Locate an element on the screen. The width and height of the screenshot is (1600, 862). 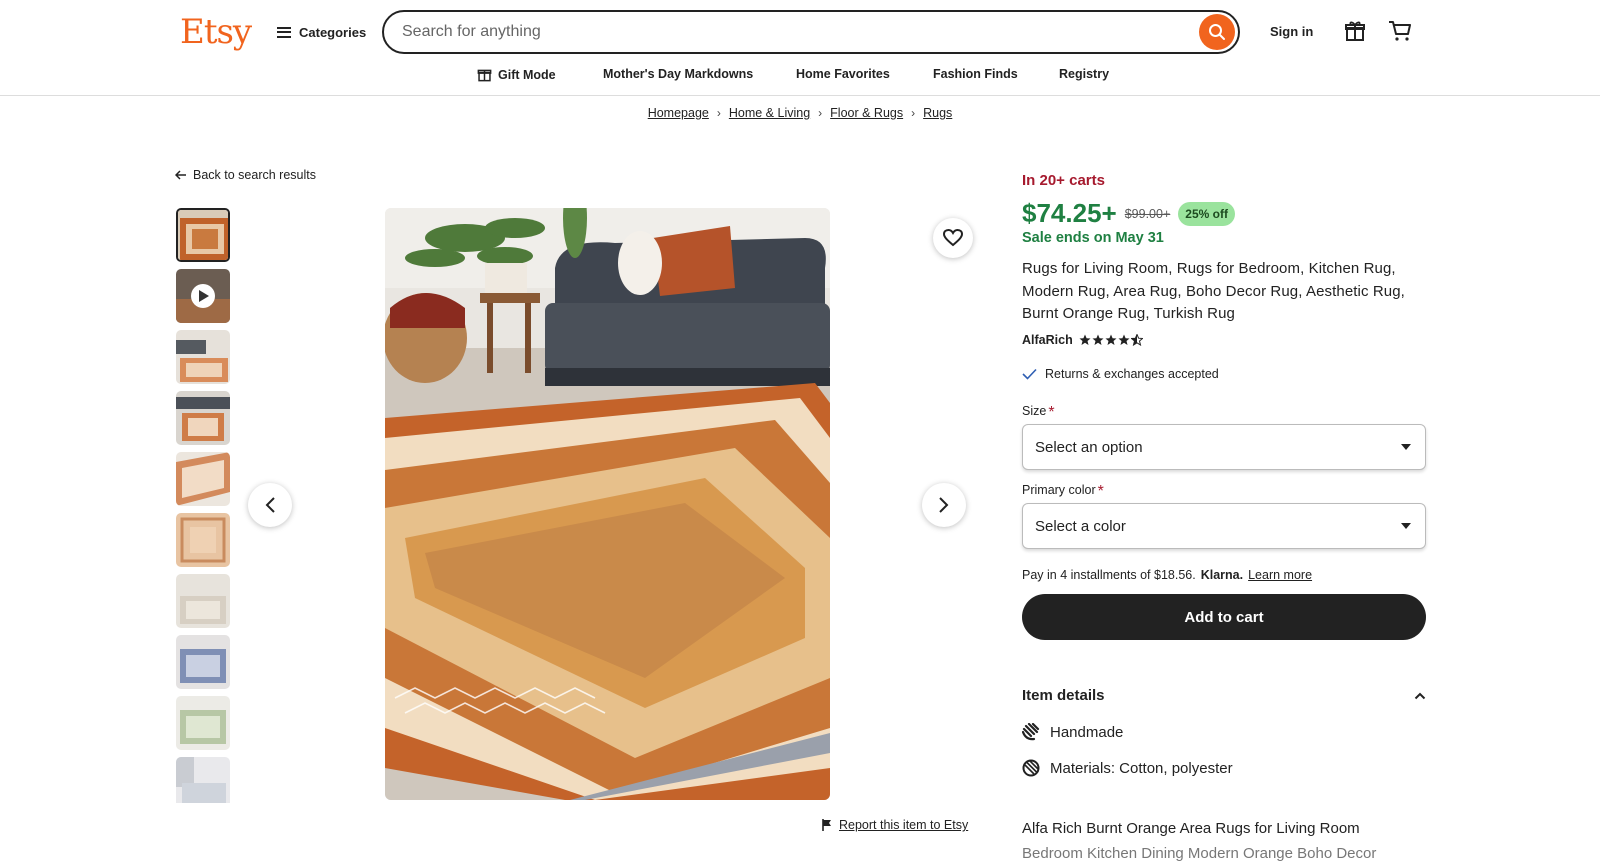
detail-text: Handmade is located at coordinates (1087, 732).